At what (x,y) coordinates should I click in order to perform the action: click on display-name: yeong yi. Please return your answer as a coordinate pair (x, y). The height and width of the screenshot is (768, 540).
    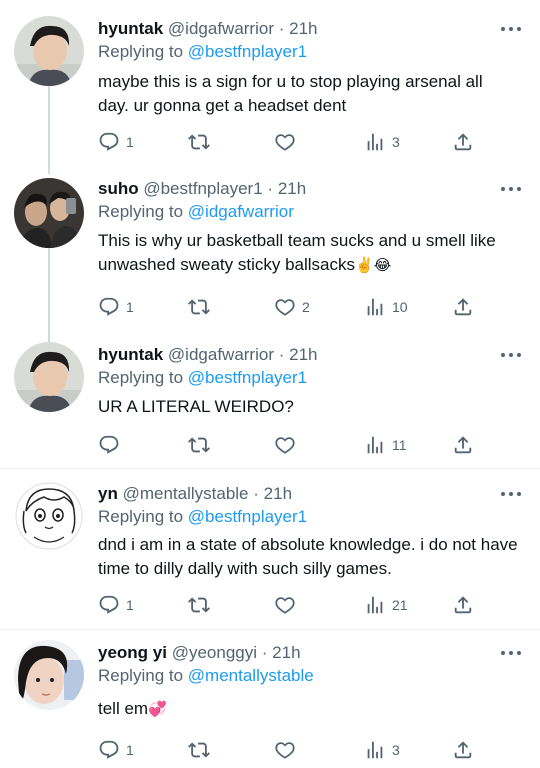
    Looking at the image, I should click on (132, 652).